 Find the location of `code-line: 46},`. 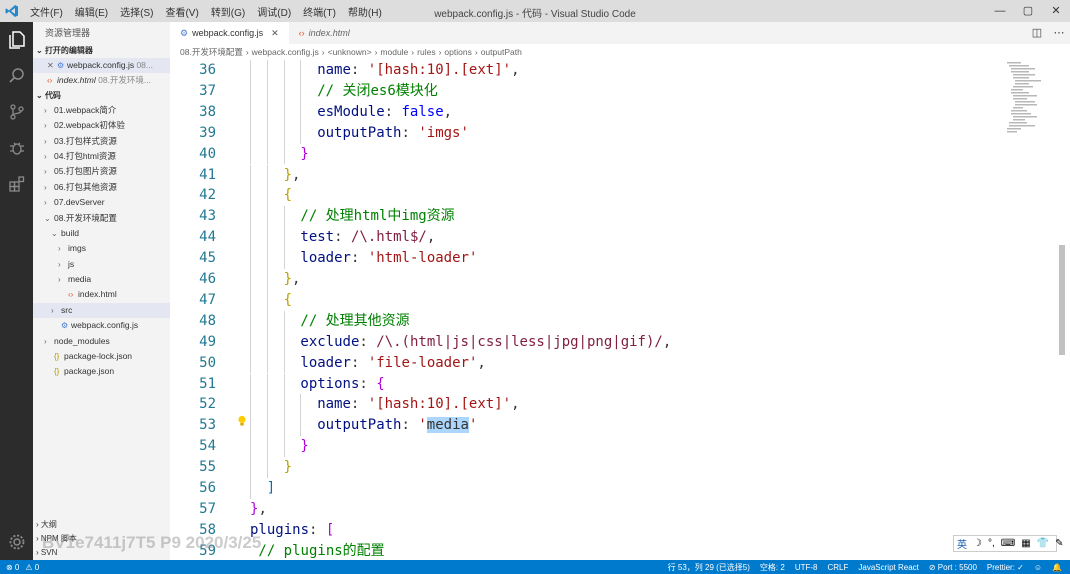

code-line: 46}, is located at coordinates (587, 279).